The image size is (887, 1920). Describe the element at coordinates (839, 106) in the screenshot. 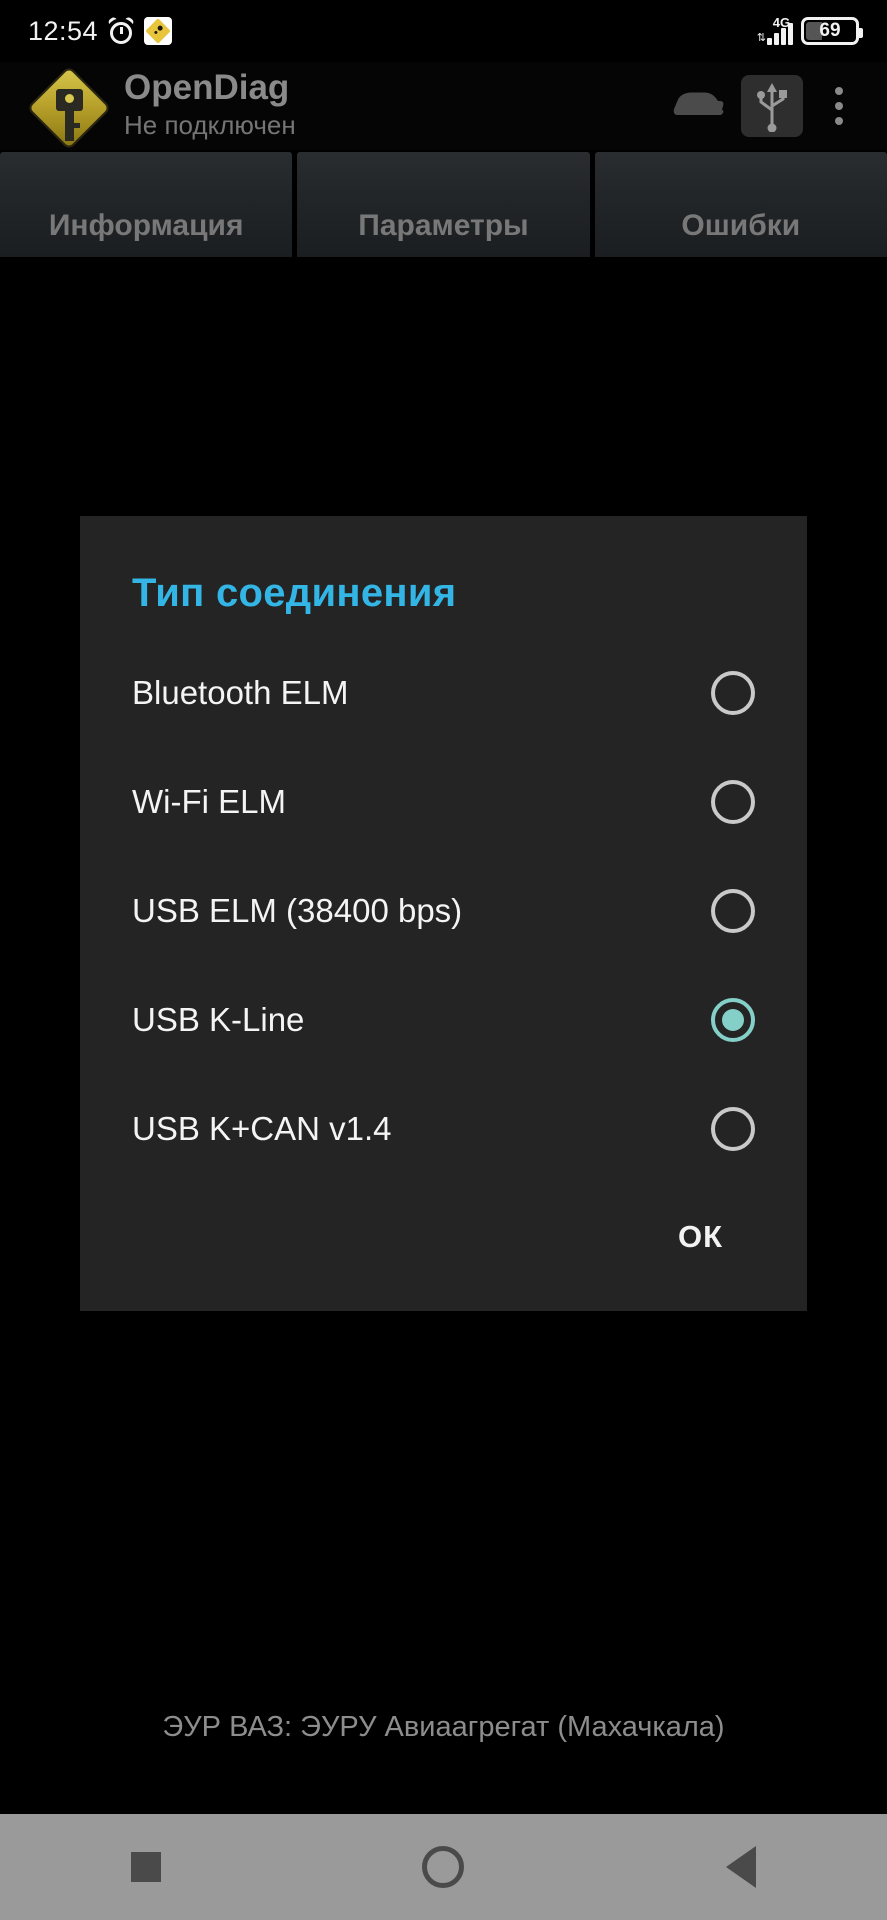

I see `overflow-menu-icon` at that location.